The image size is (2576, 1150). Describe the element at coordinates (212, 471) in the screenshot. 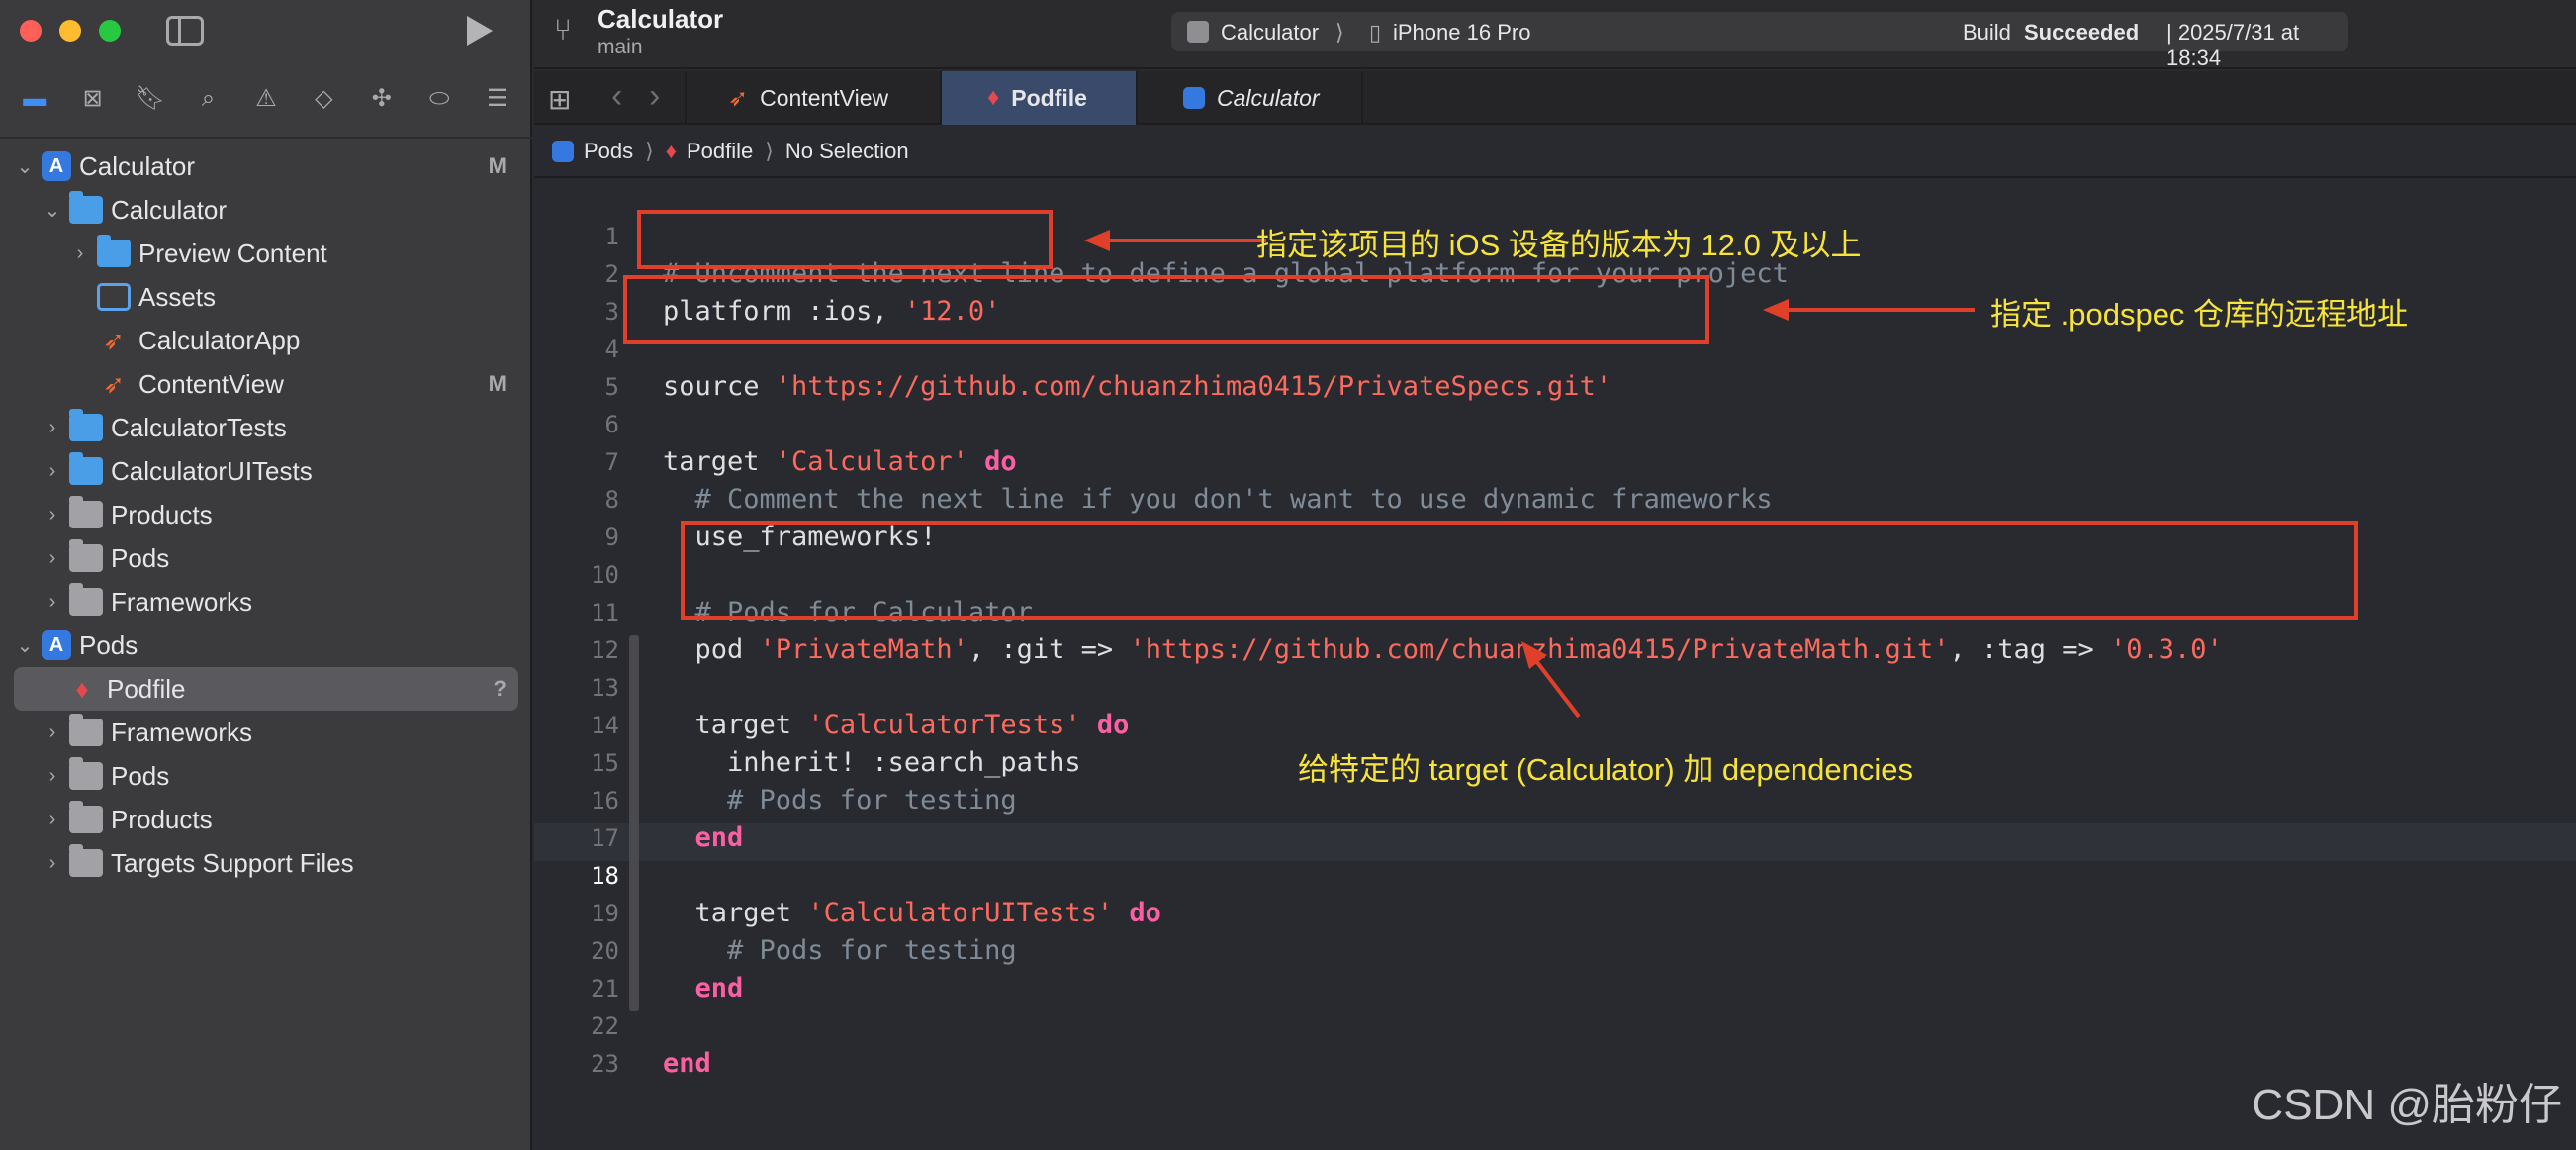

I see `tree-item-label: CalculatorUITests` at that location.